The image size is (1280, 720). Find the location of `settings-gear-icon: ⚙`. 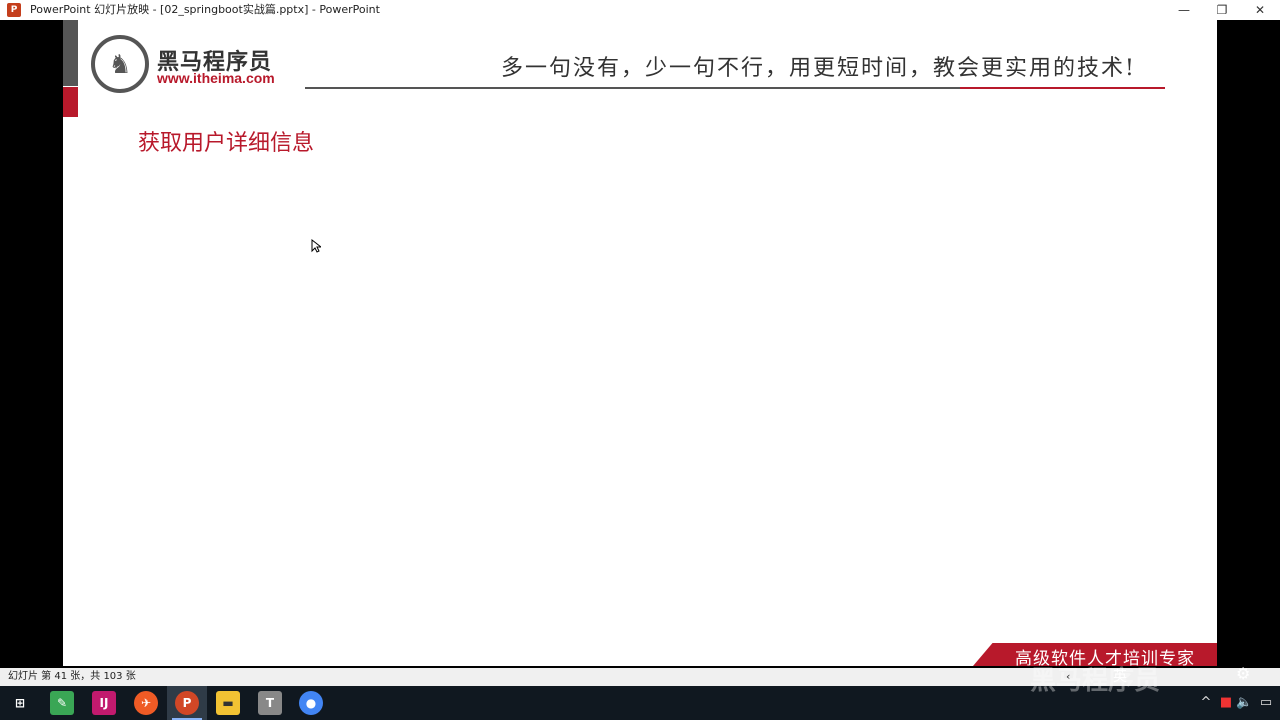

settings-gear-icon: ⚙ is located at coordinates (1243, 673).